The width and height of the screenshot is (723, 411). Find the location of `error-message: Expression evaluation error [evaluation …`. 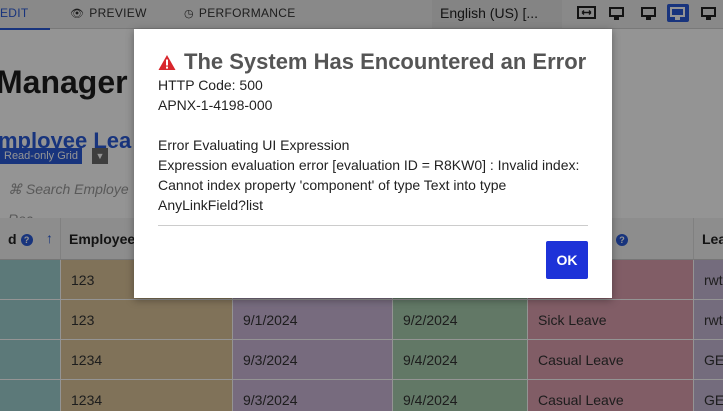

error-message: Expression evaluation error [evaluation … is located at coordinates (369, 185).